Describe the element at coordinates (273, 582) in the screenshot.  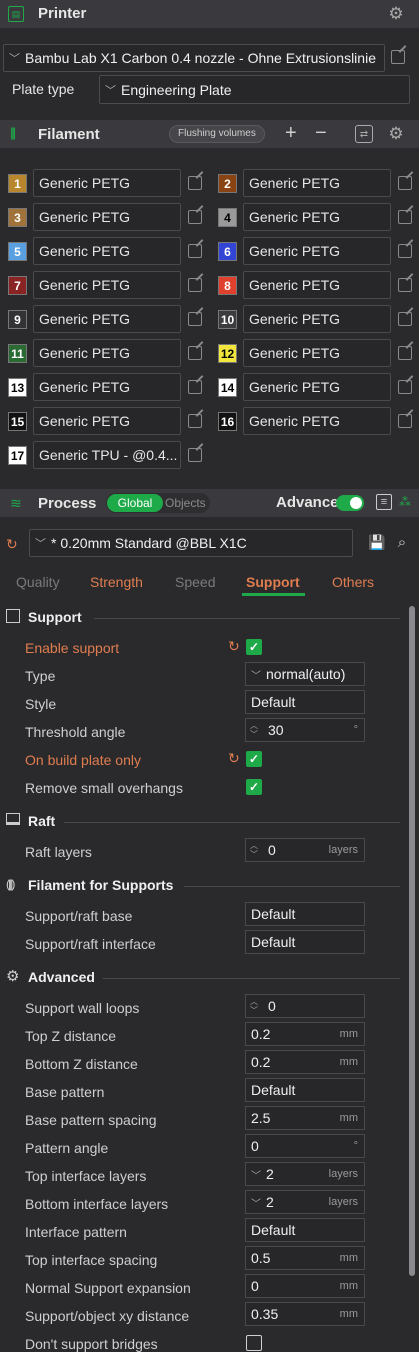
I see `tab-support: Support` at that location.